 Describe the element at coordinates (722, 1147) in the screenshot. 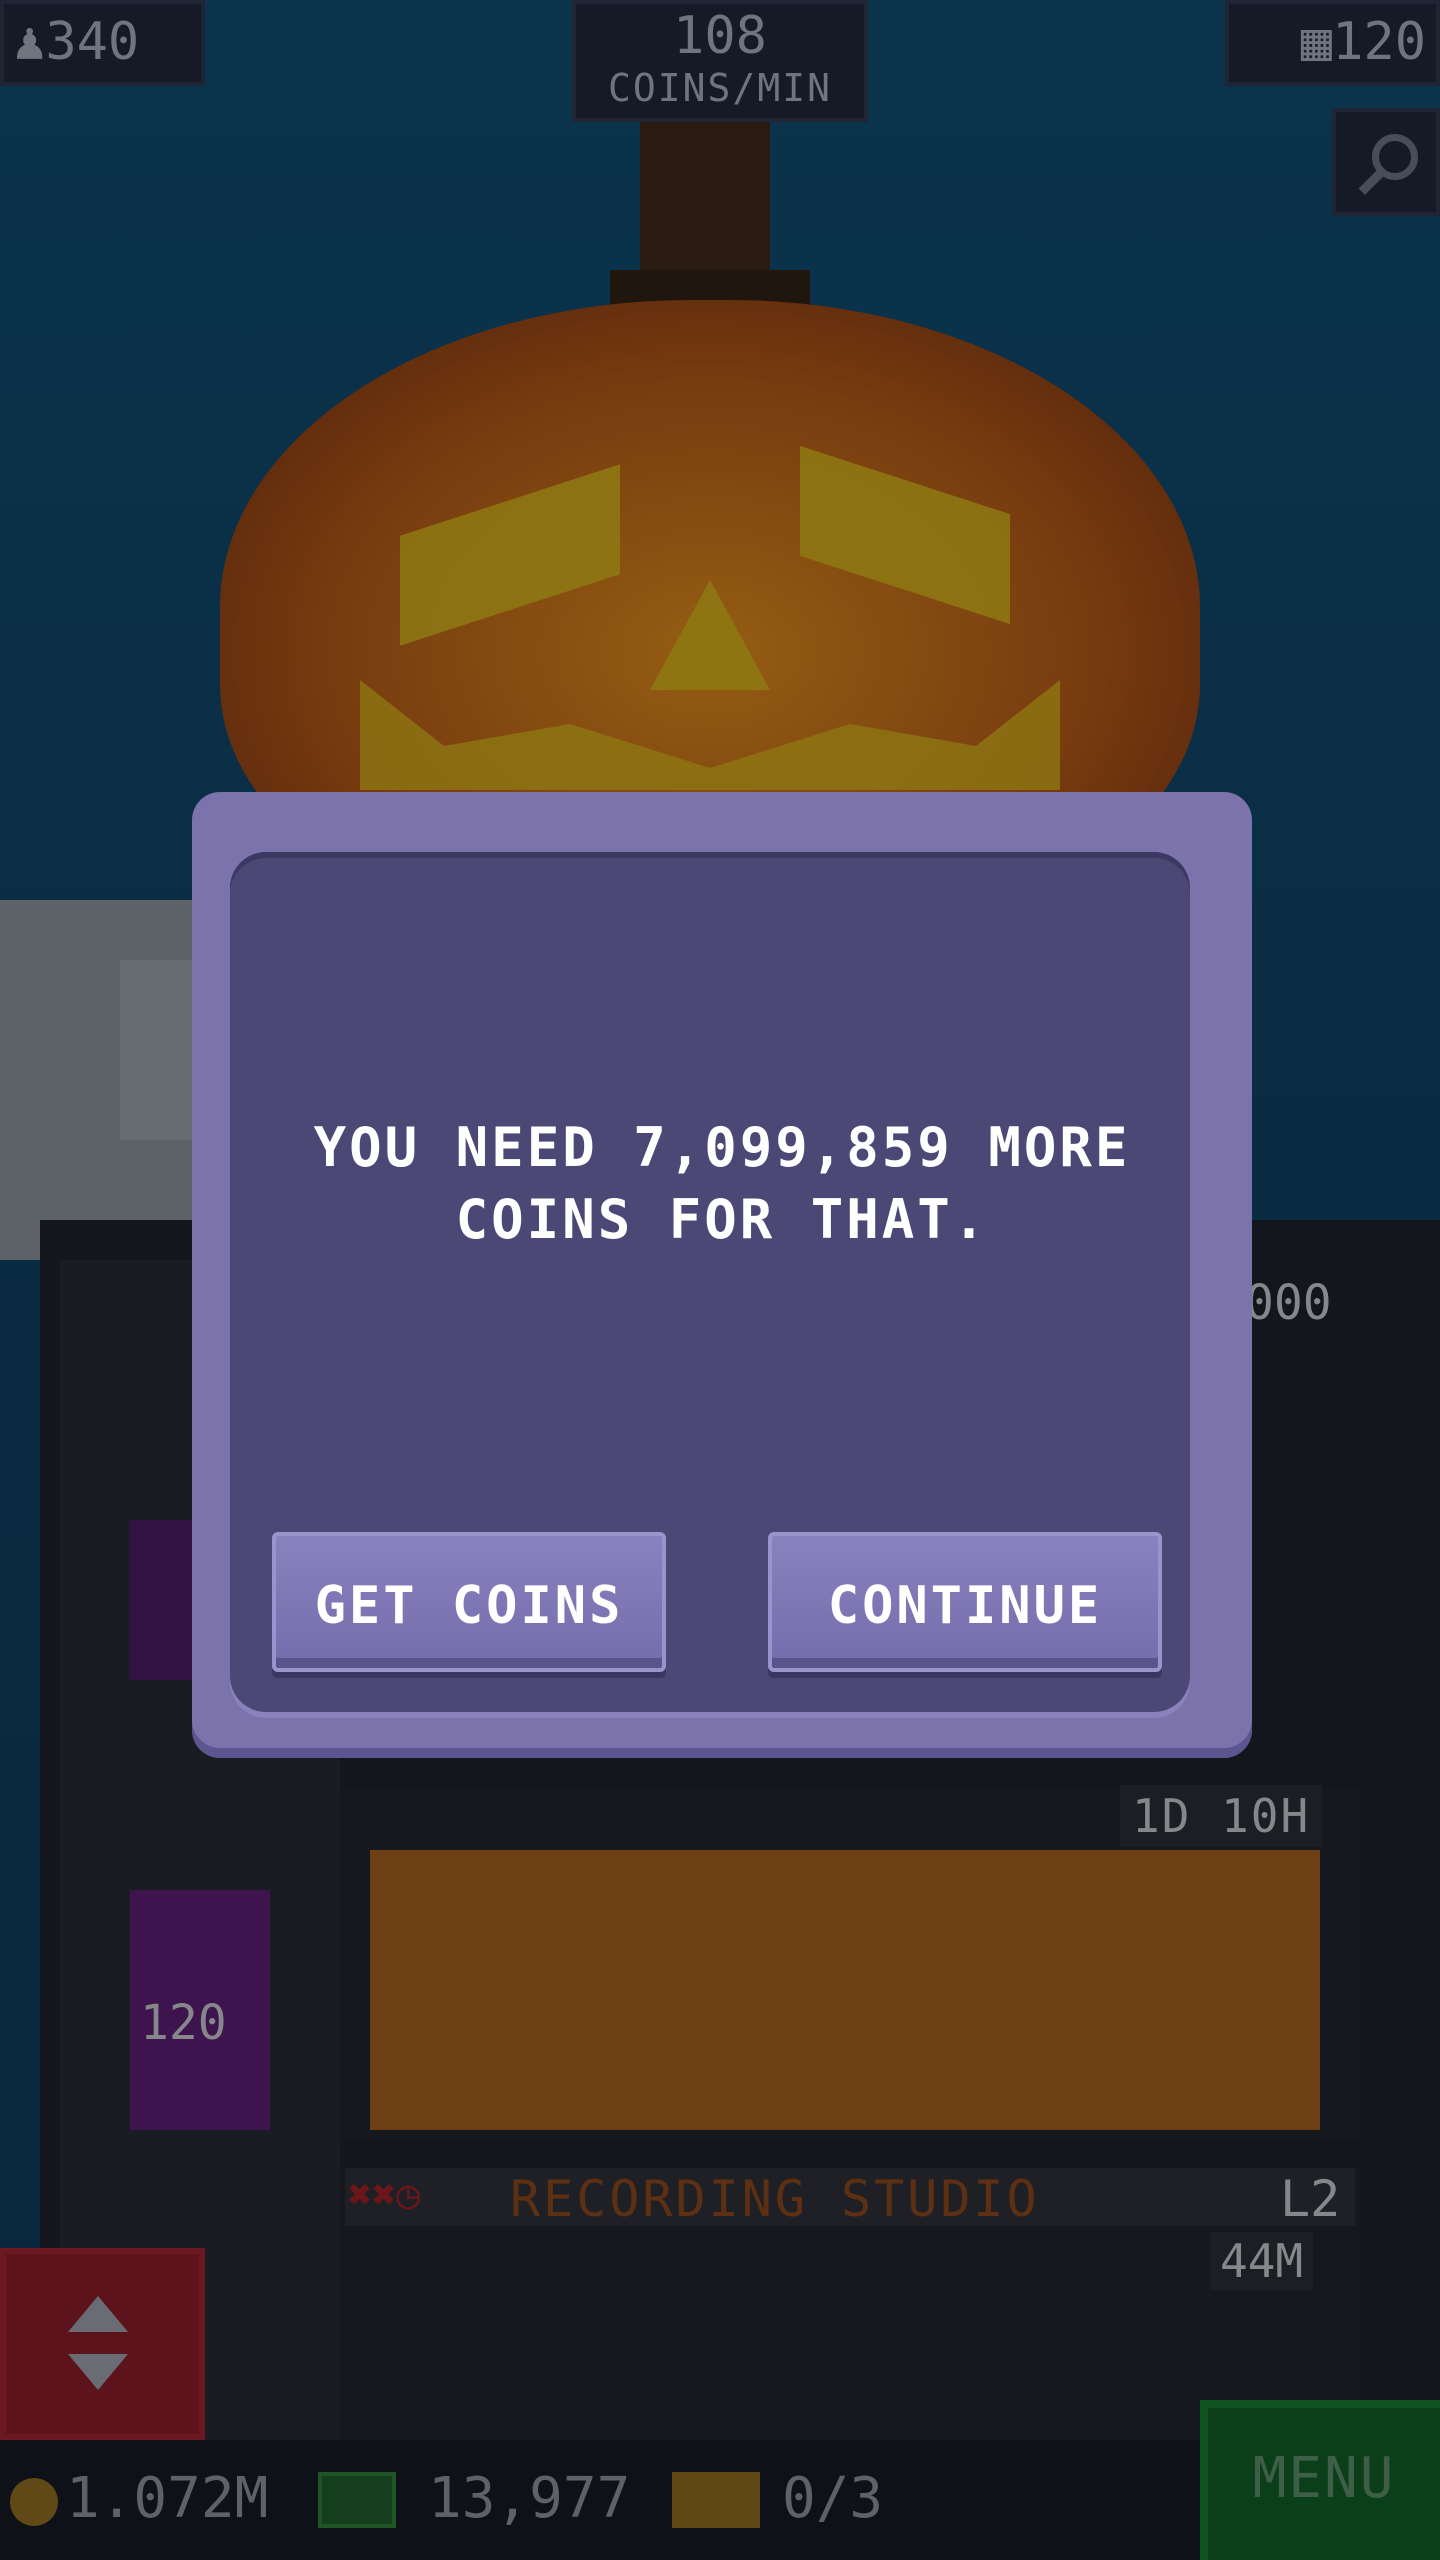

I see `dialog-message-line: YOU NEED 7,099,859 MORE` at that location.